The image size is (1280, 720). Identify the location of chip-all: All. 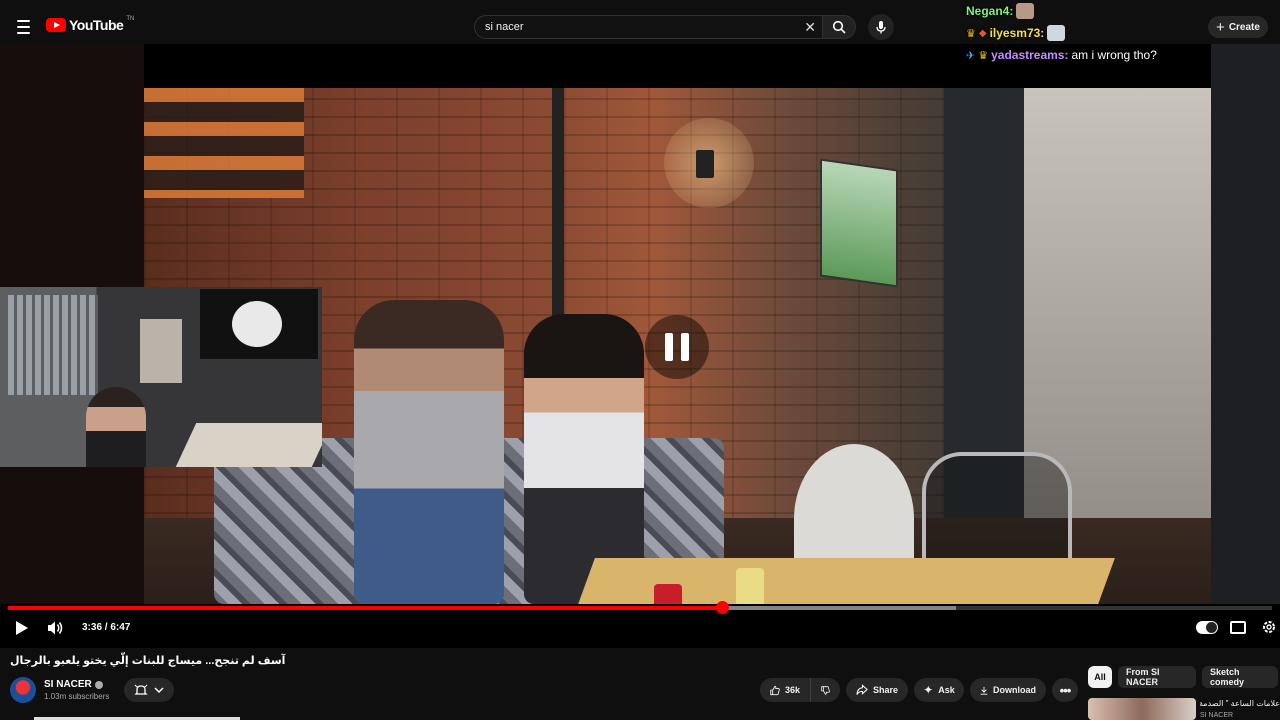
(1100, 677).